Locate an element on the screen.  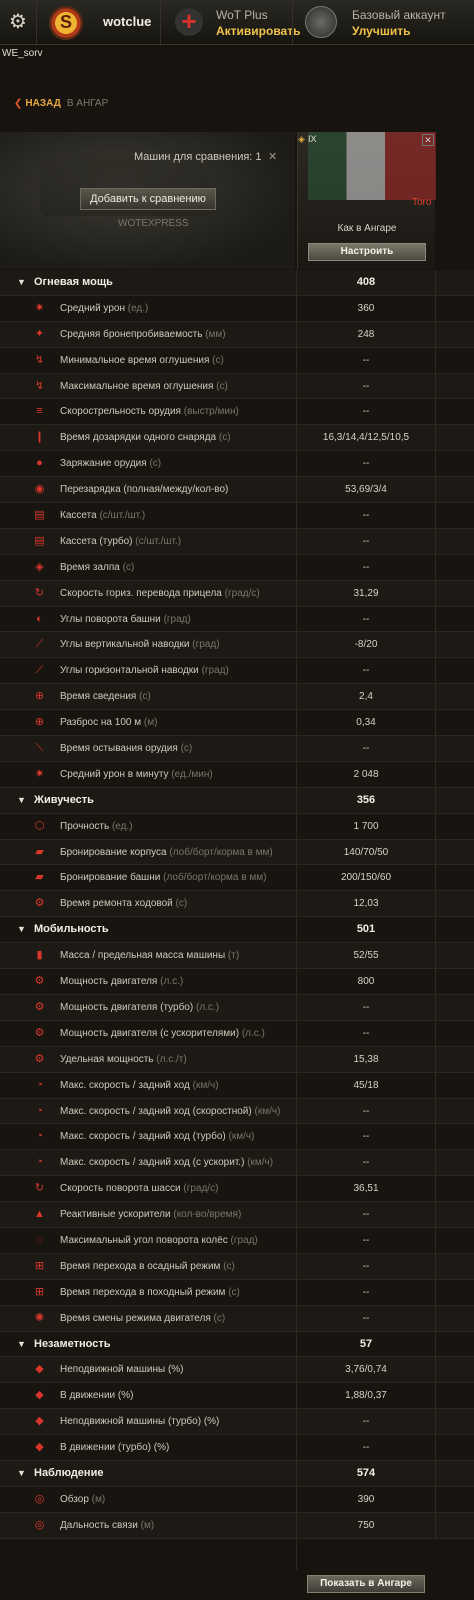
stat-value: 390 is located at coordinates (366, 1499).